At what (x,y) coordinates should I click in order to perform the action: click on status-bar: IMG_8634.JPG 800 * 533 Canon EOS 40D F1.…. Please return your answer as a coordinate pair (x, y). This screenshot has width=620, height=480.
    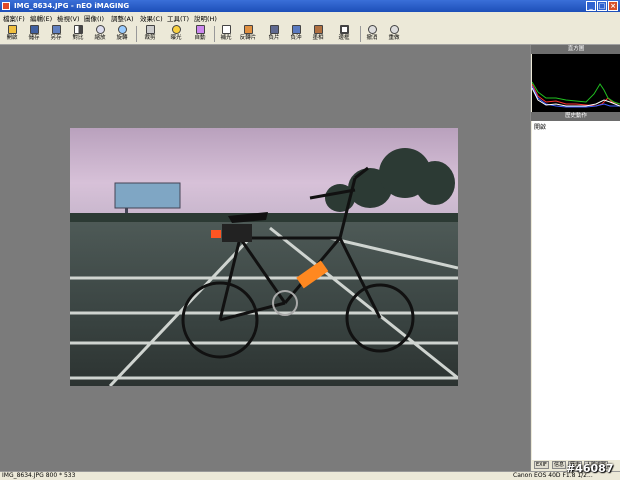
    Looking at the image, I should click on (310, 475).